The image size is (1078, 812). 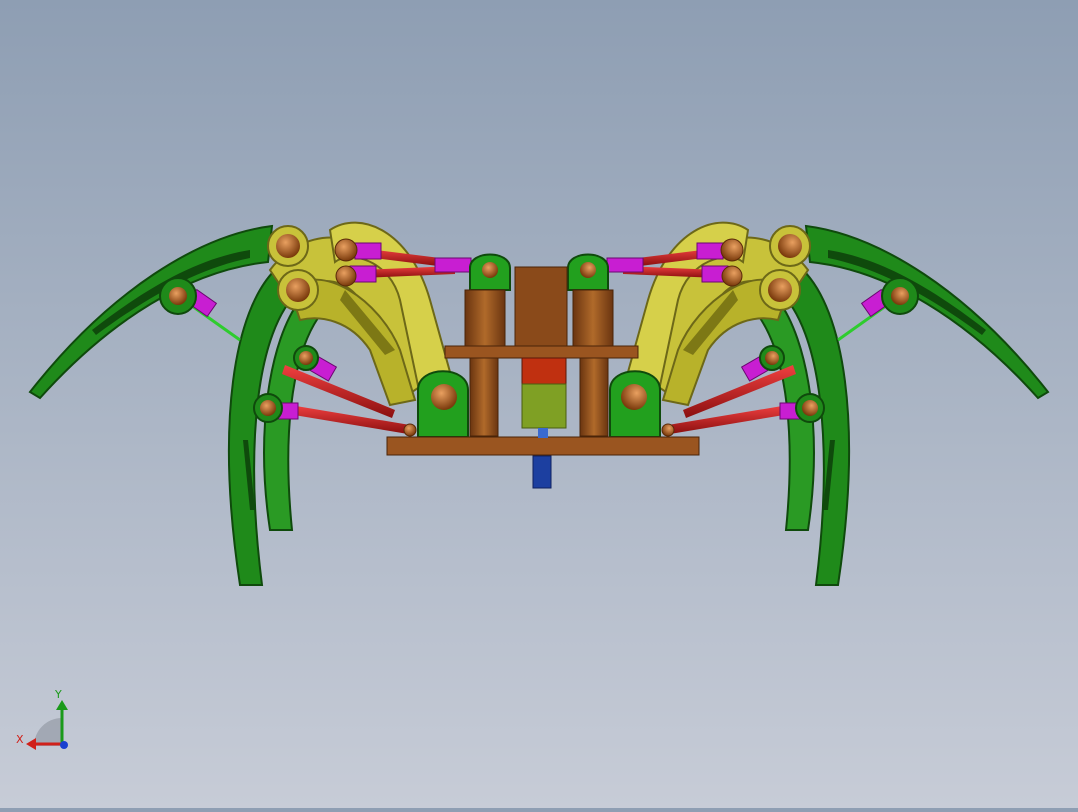 I want to click on drive-shaft, so click(x=542, y=472).